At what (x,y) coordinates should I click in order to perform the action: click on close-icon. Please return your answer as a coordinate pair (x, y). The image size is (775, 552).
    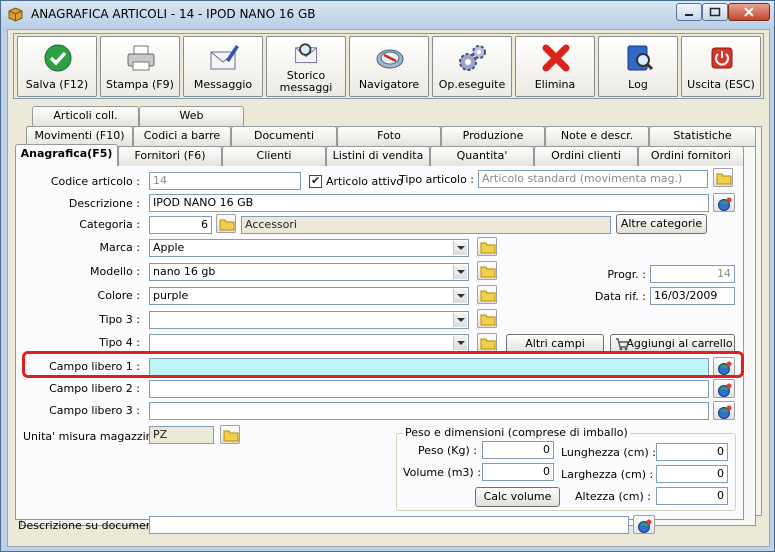
    Looking at the image, I should click on (749, 12).